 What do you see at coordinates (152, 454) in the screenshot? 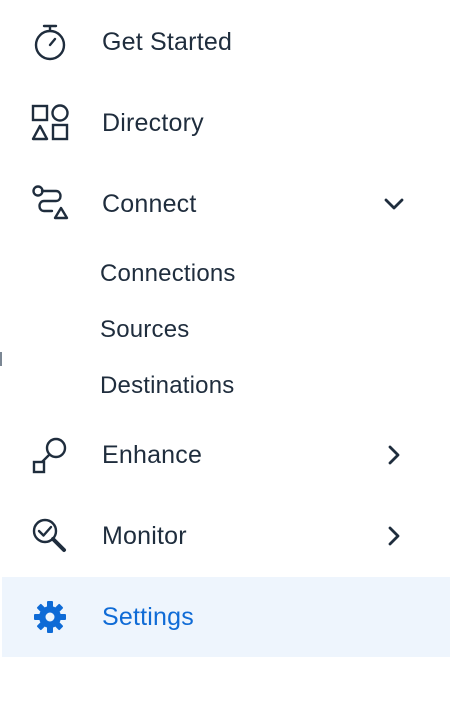
I see `sidebar-item-label: Enhance` at bounding box center [152, 454].